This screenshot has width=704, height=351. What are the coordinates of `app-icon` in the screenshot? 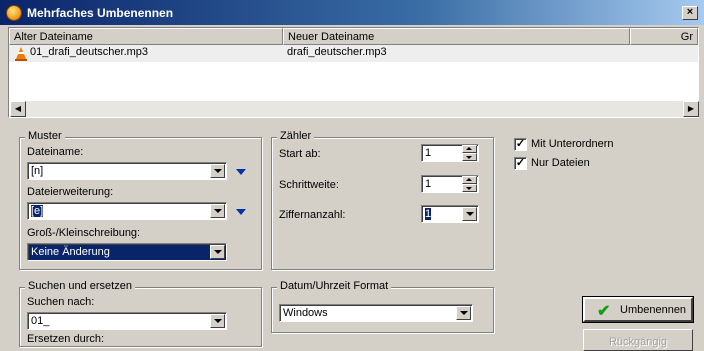 It's located at (14, 13).